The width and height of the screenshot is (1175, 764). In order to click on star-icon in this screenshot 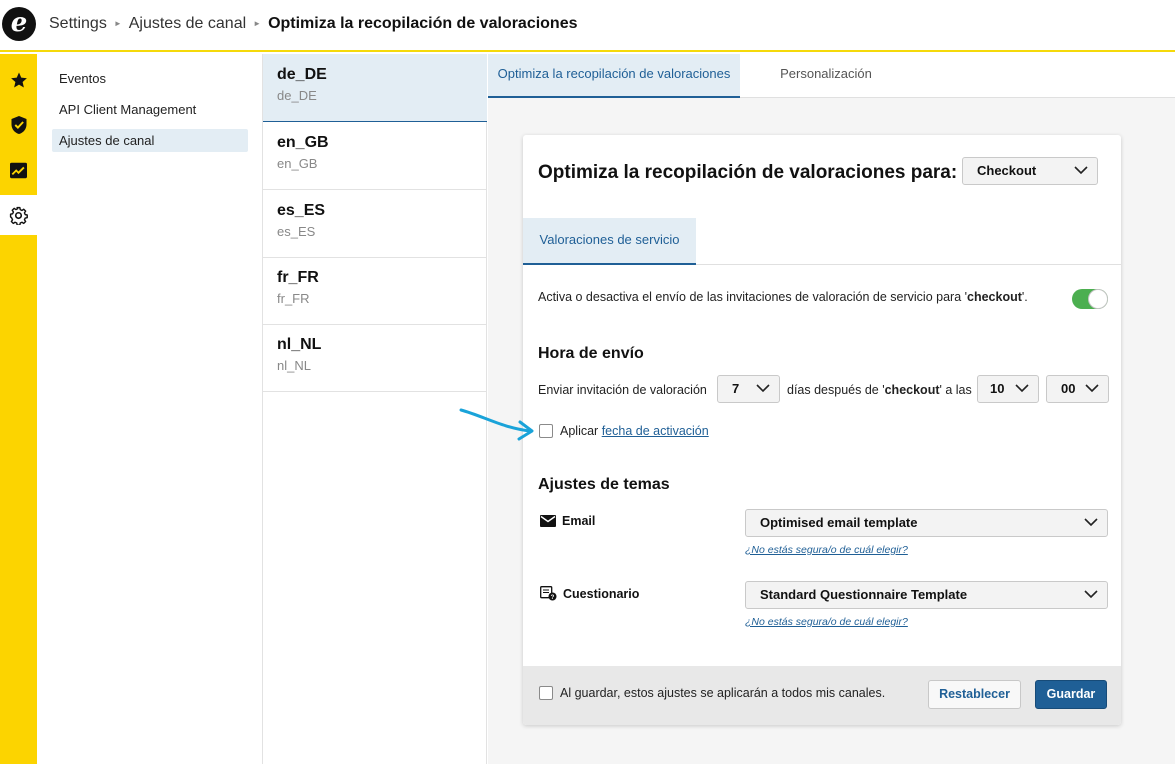, I will do `click(18, 80)`.